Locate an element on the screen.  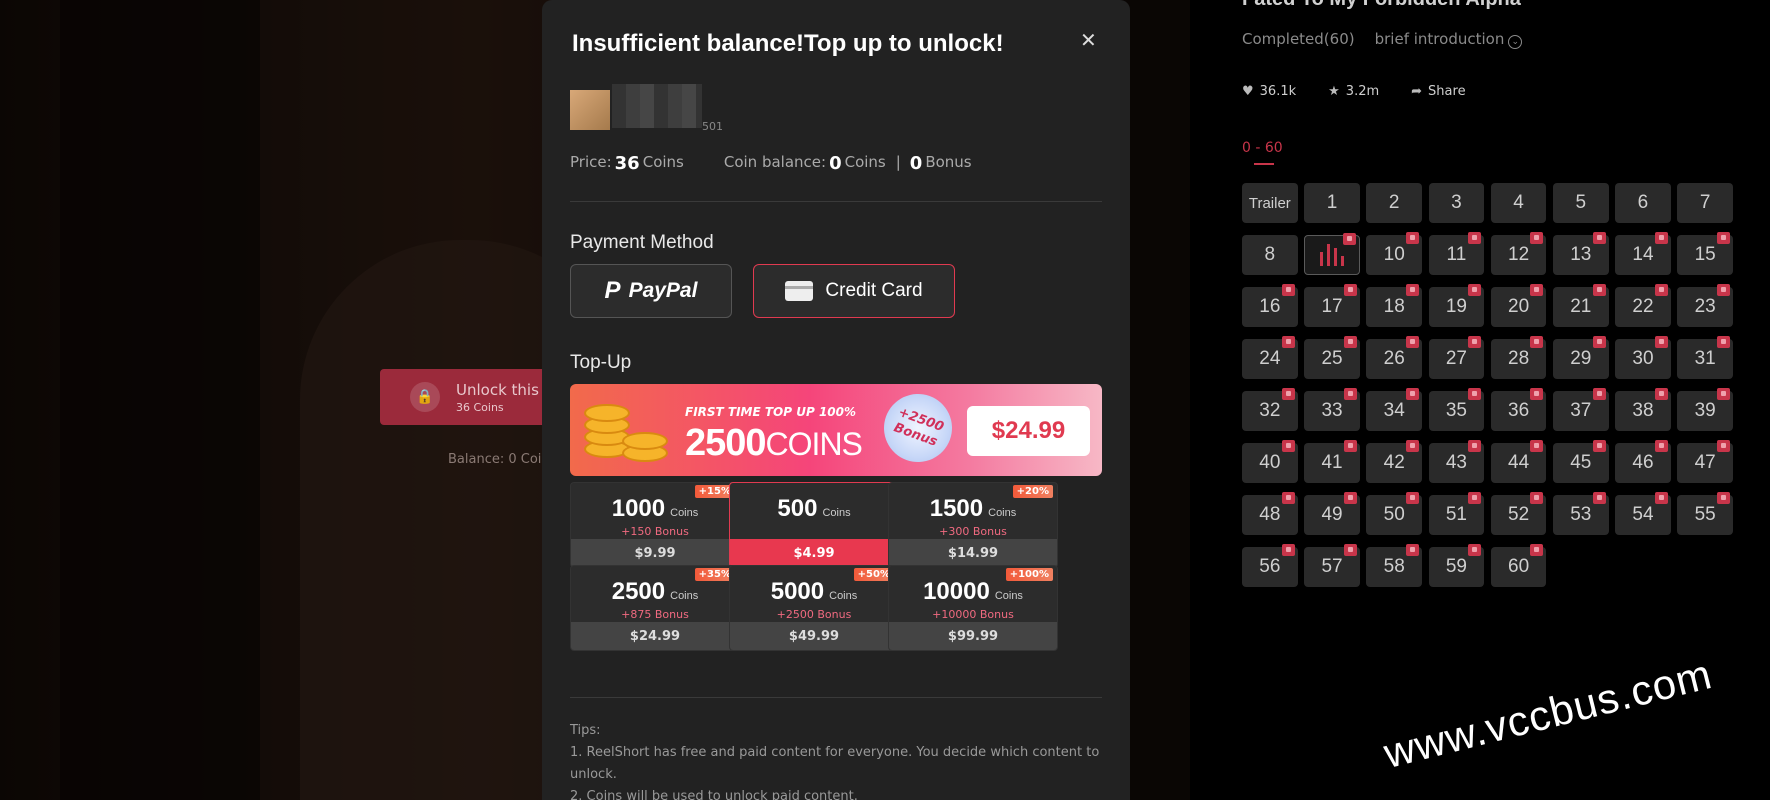
episode-label: 60 is located at coordinates (1519, 566).